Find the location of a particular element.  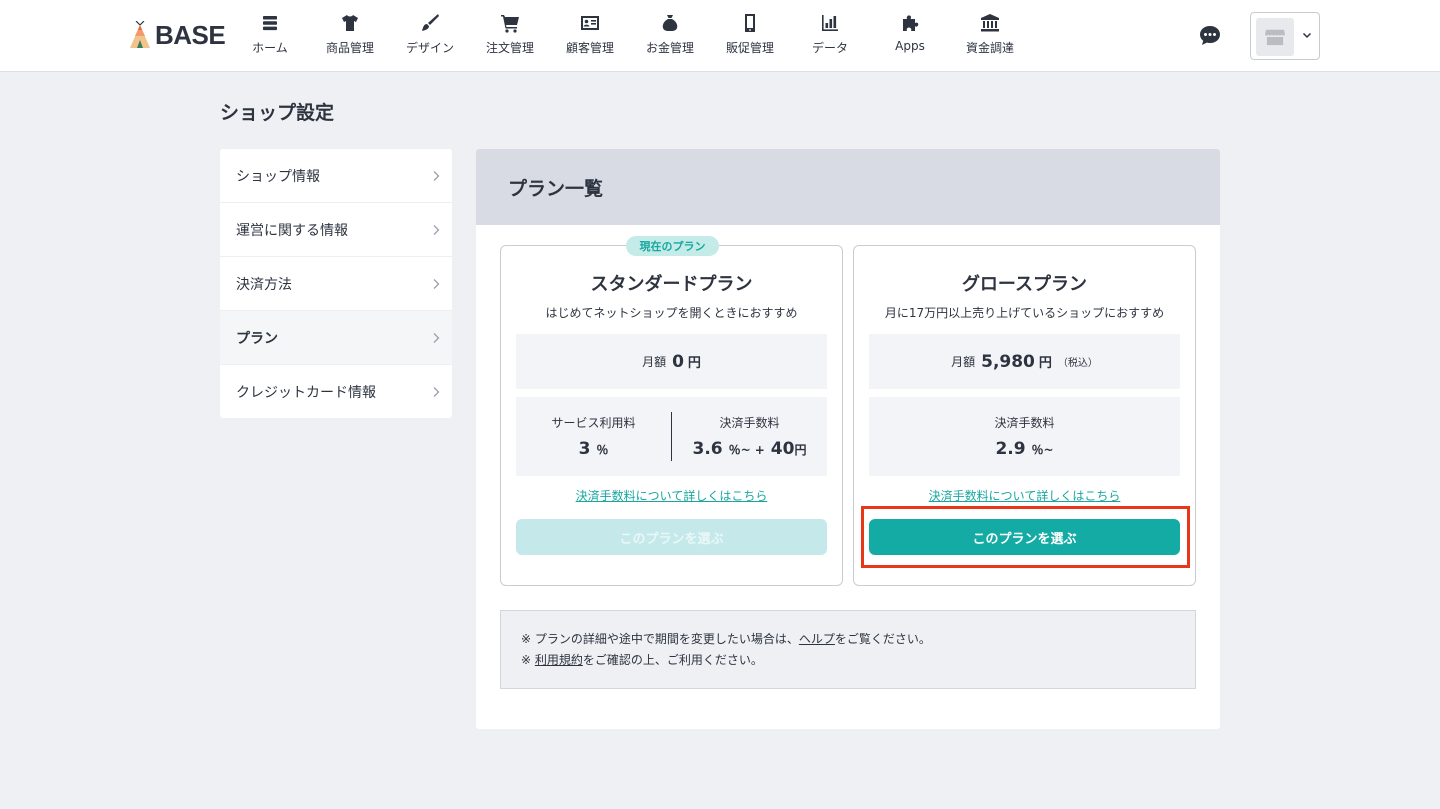

payment-fee: 決済手数料 2.9 ％~ is located at coordinates (1024, 436).